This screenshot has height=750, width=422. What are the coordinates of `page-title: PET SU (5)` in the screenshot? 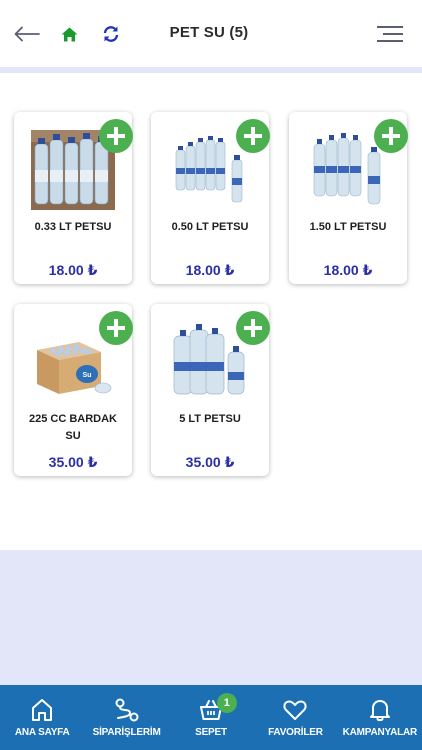 It's located at (209, 32).